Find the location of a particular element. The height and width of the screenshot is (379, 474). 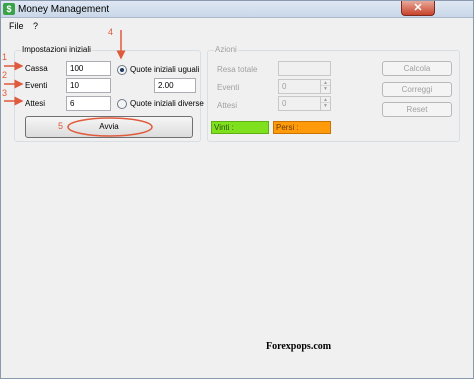

annotation-number-3: 3 is located at coordinates (5, 93).